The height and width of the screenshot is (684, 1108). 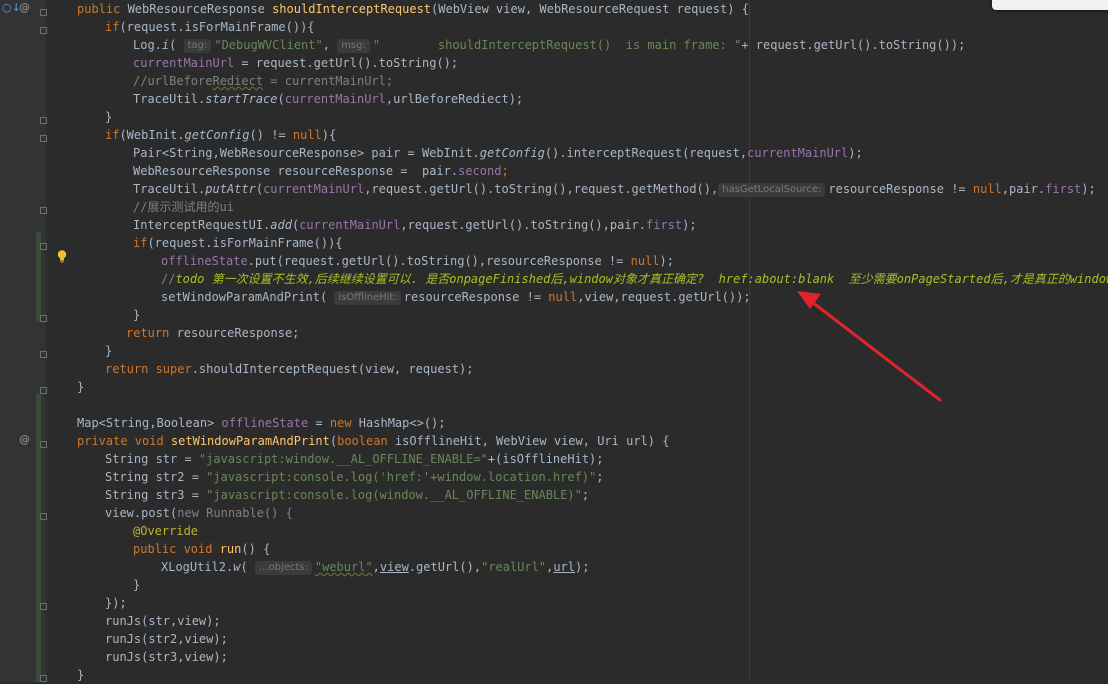 What do you see at coordinates (367, 298) in the screenshot?
I see `parameter-hint: isOfflineHit:` at bounding box center [367, 298].